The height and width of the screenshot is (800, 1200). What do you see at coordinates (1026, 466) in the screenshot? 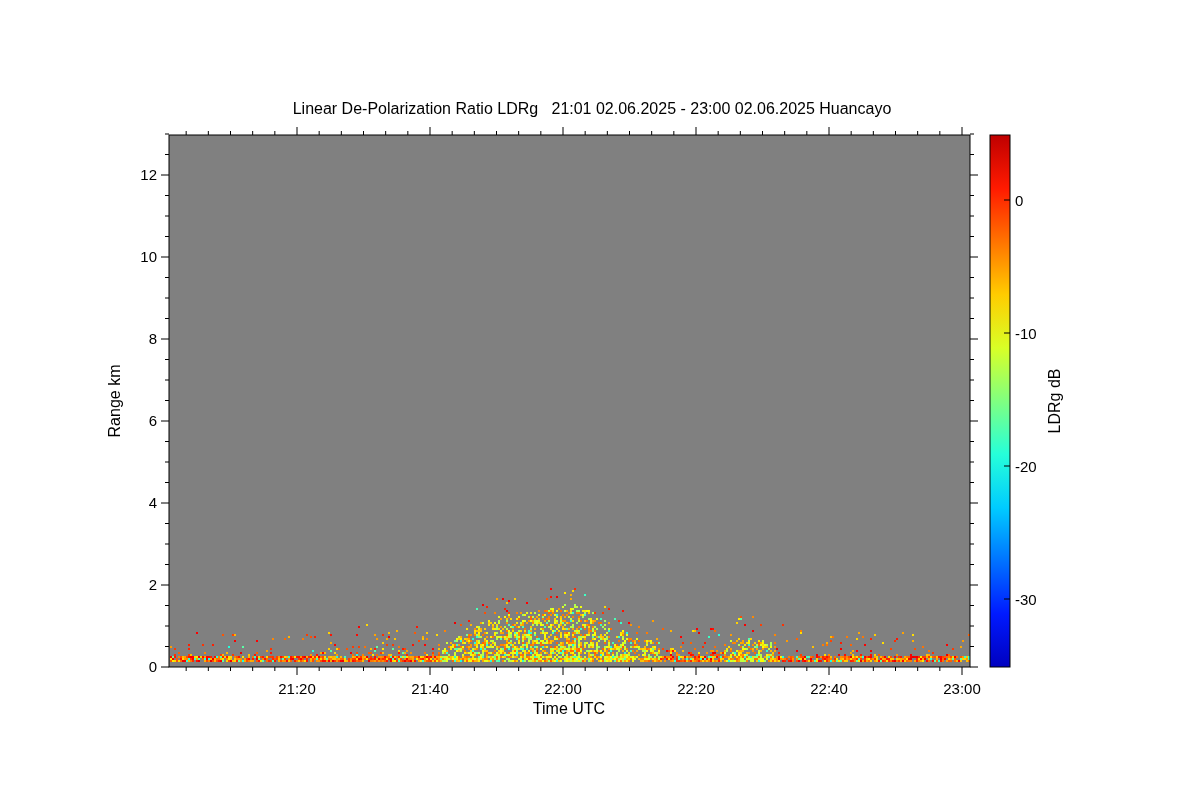
I see `colorbar-tick-label: -20` at bounding box center [1026, 466].